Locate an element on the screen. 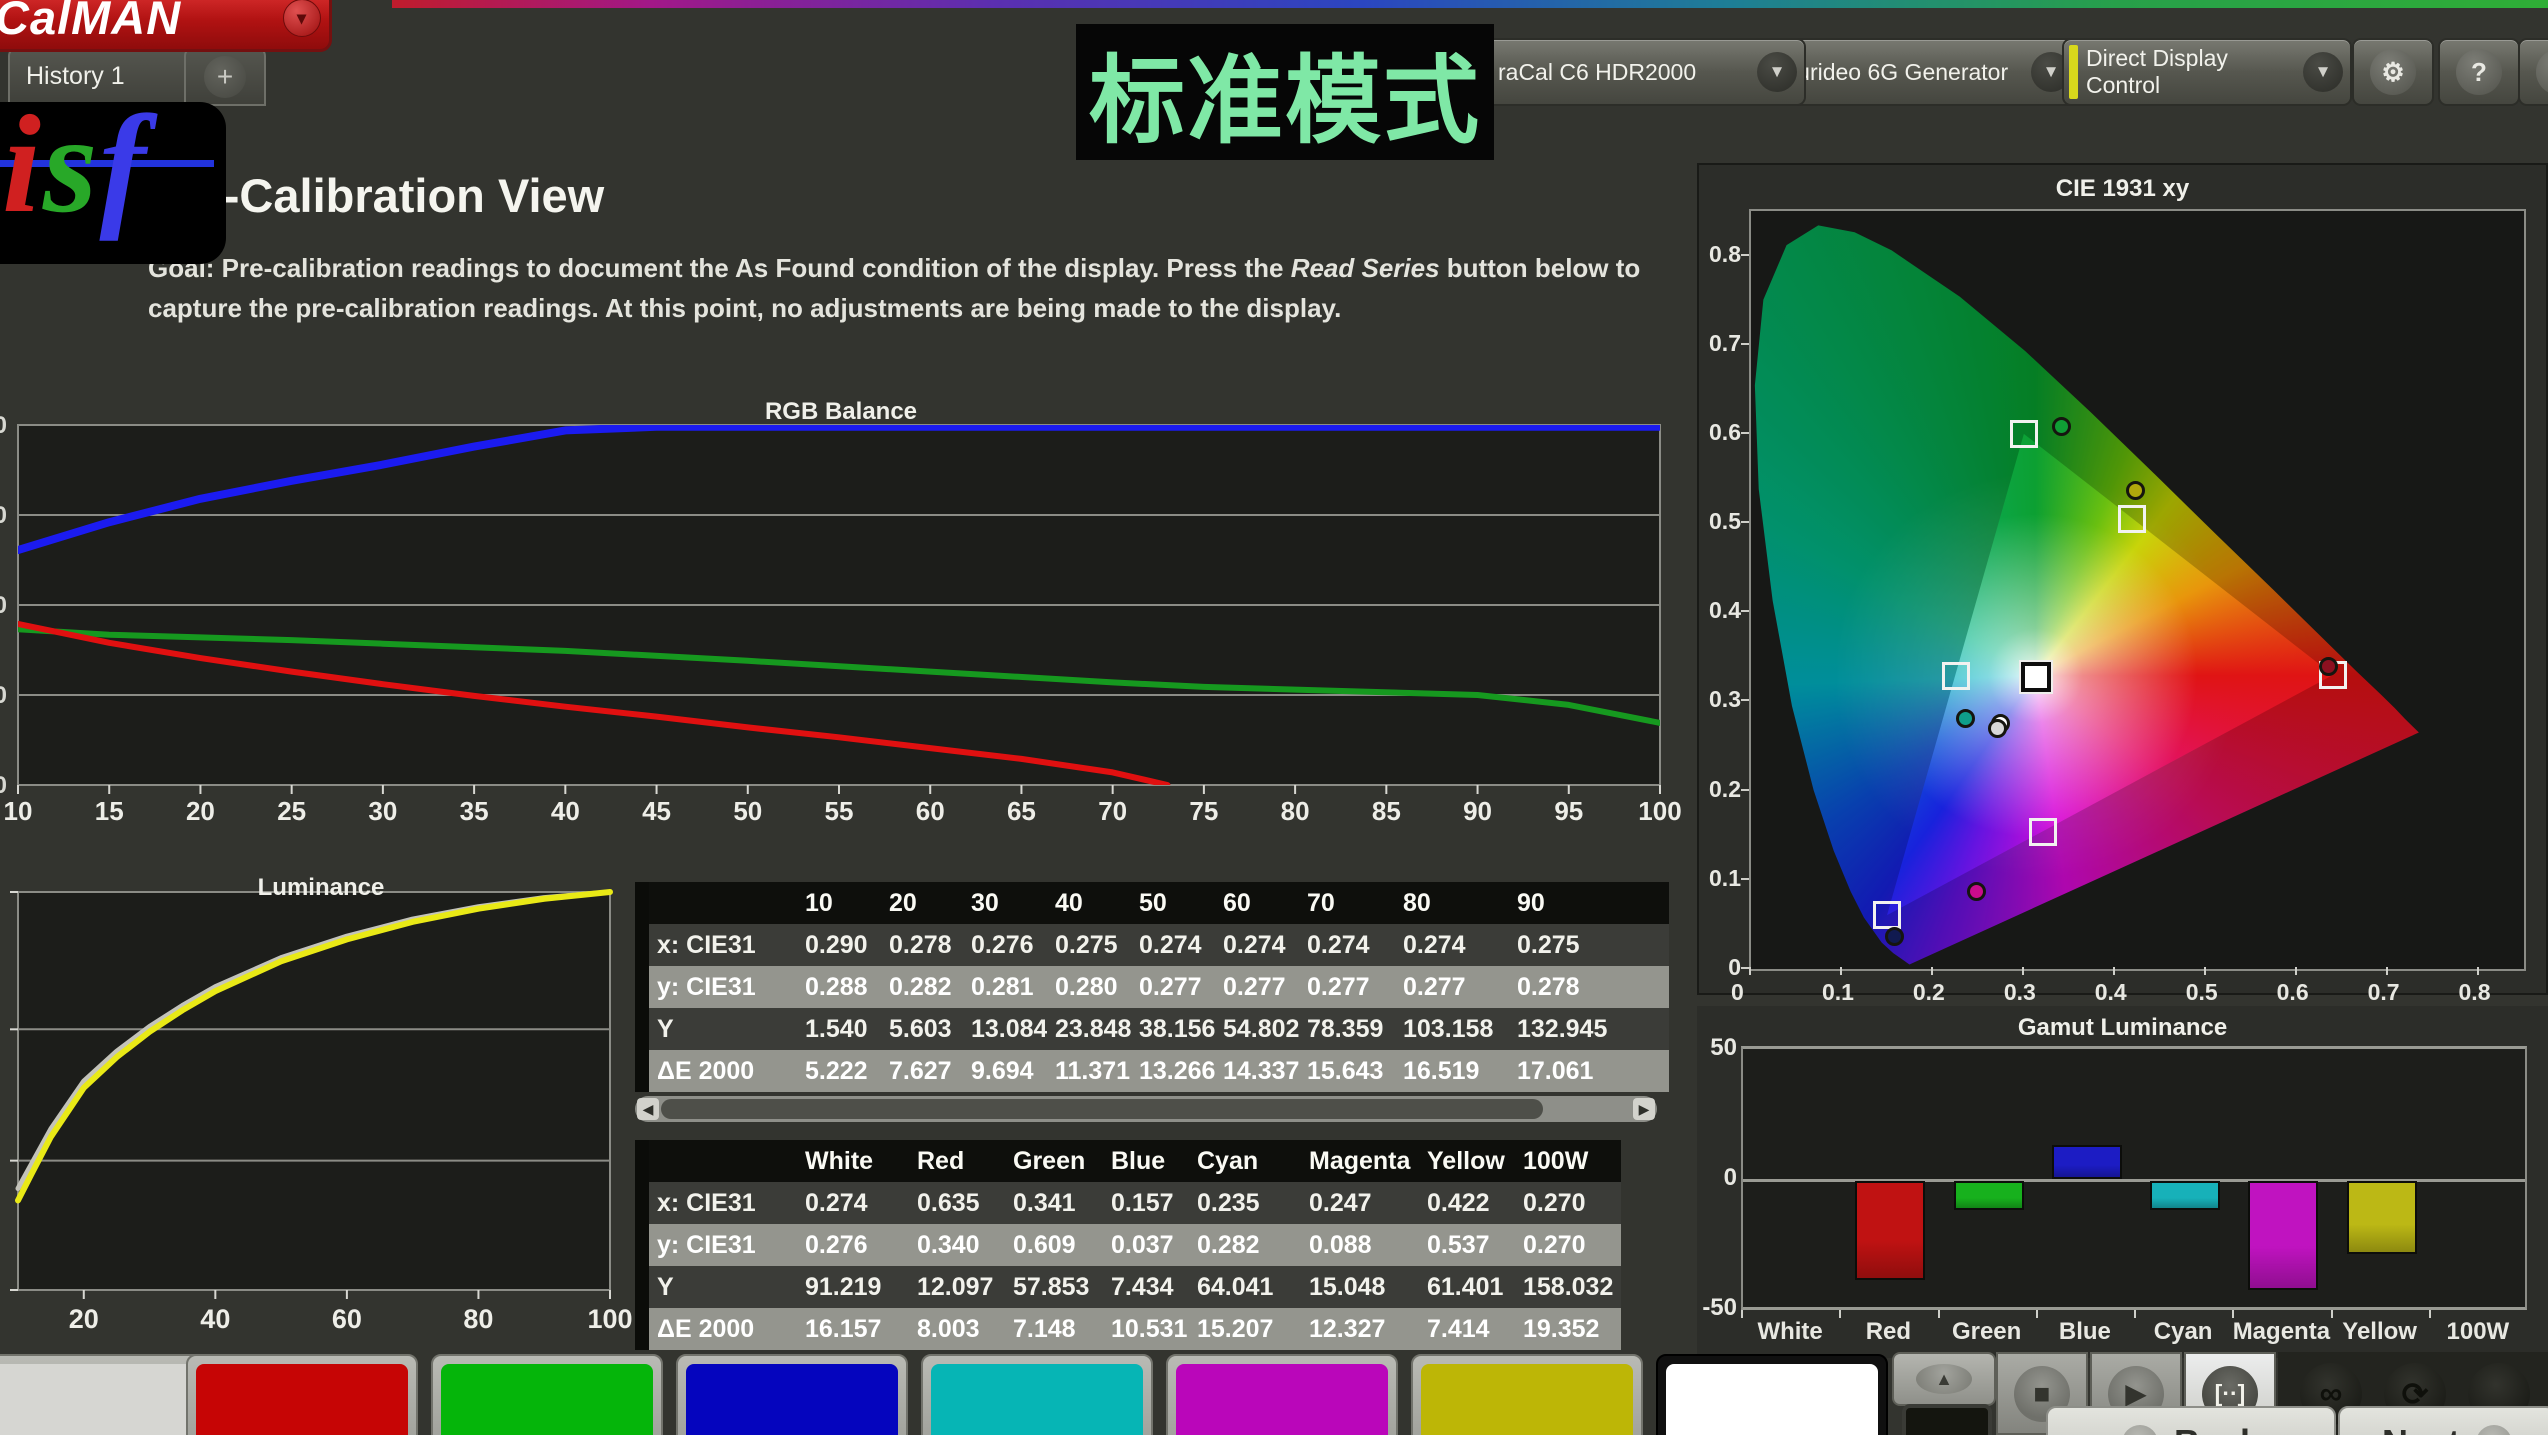  table-cell: 9.694 is located at coordinates (1005, 1071).